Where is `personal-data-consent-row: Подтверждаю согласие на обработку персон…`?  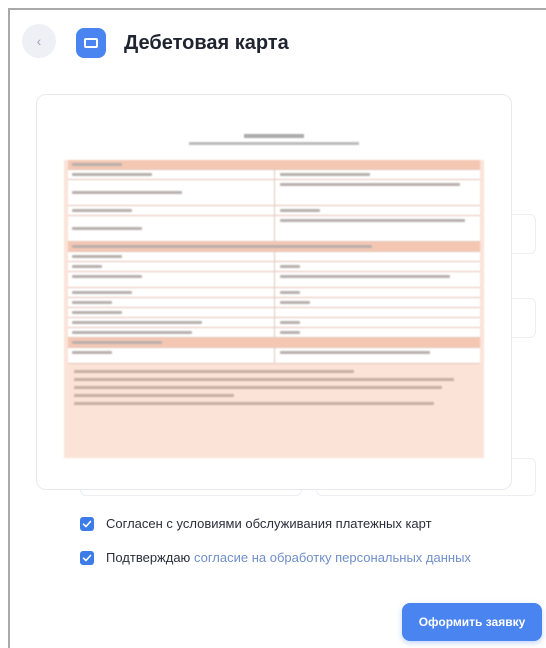
personal-data-consent-row: Подтверждаю согласие на обработку персон… is located at coordinates (275, 557).